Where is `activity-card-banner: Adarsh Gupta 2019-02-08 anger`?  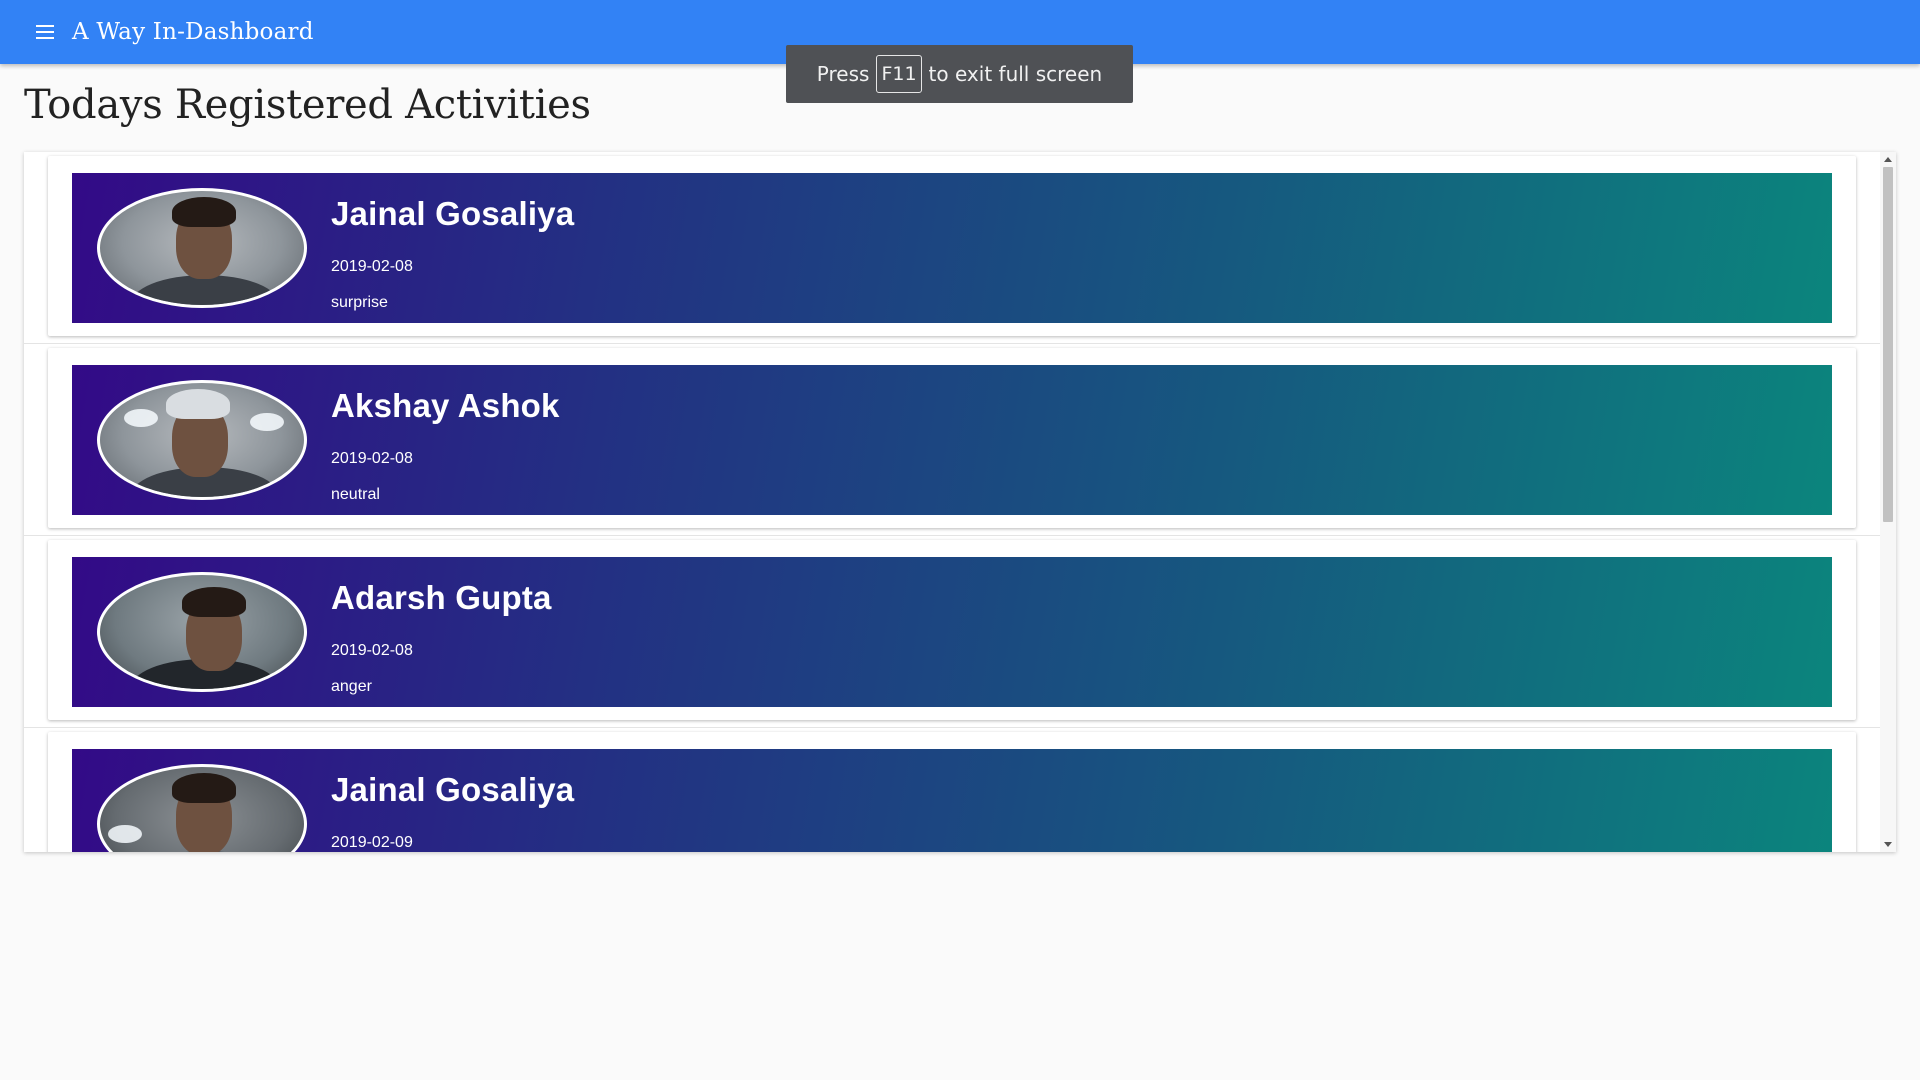 activity-card-banner: Adarsh Gupta 2019-02-08 anger is located at coordinates (952, 632).